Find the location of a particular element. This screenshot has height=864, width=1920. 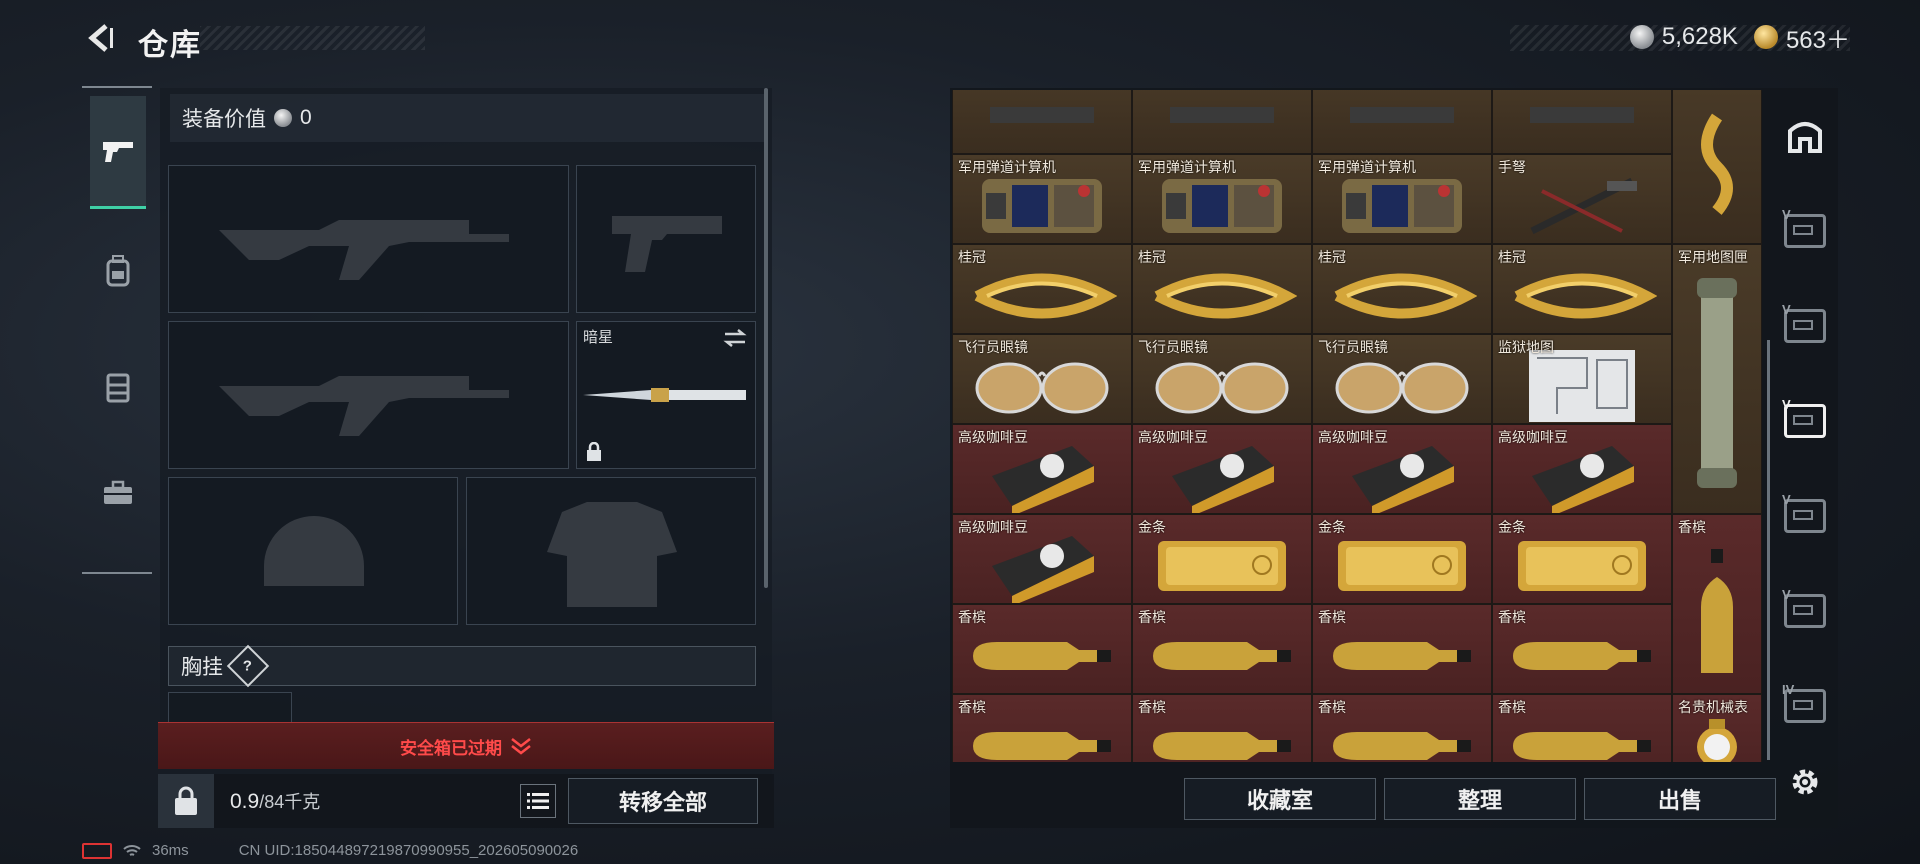

storage-case-tabs: V V V V V IV is located at coordinates (1805, 430).